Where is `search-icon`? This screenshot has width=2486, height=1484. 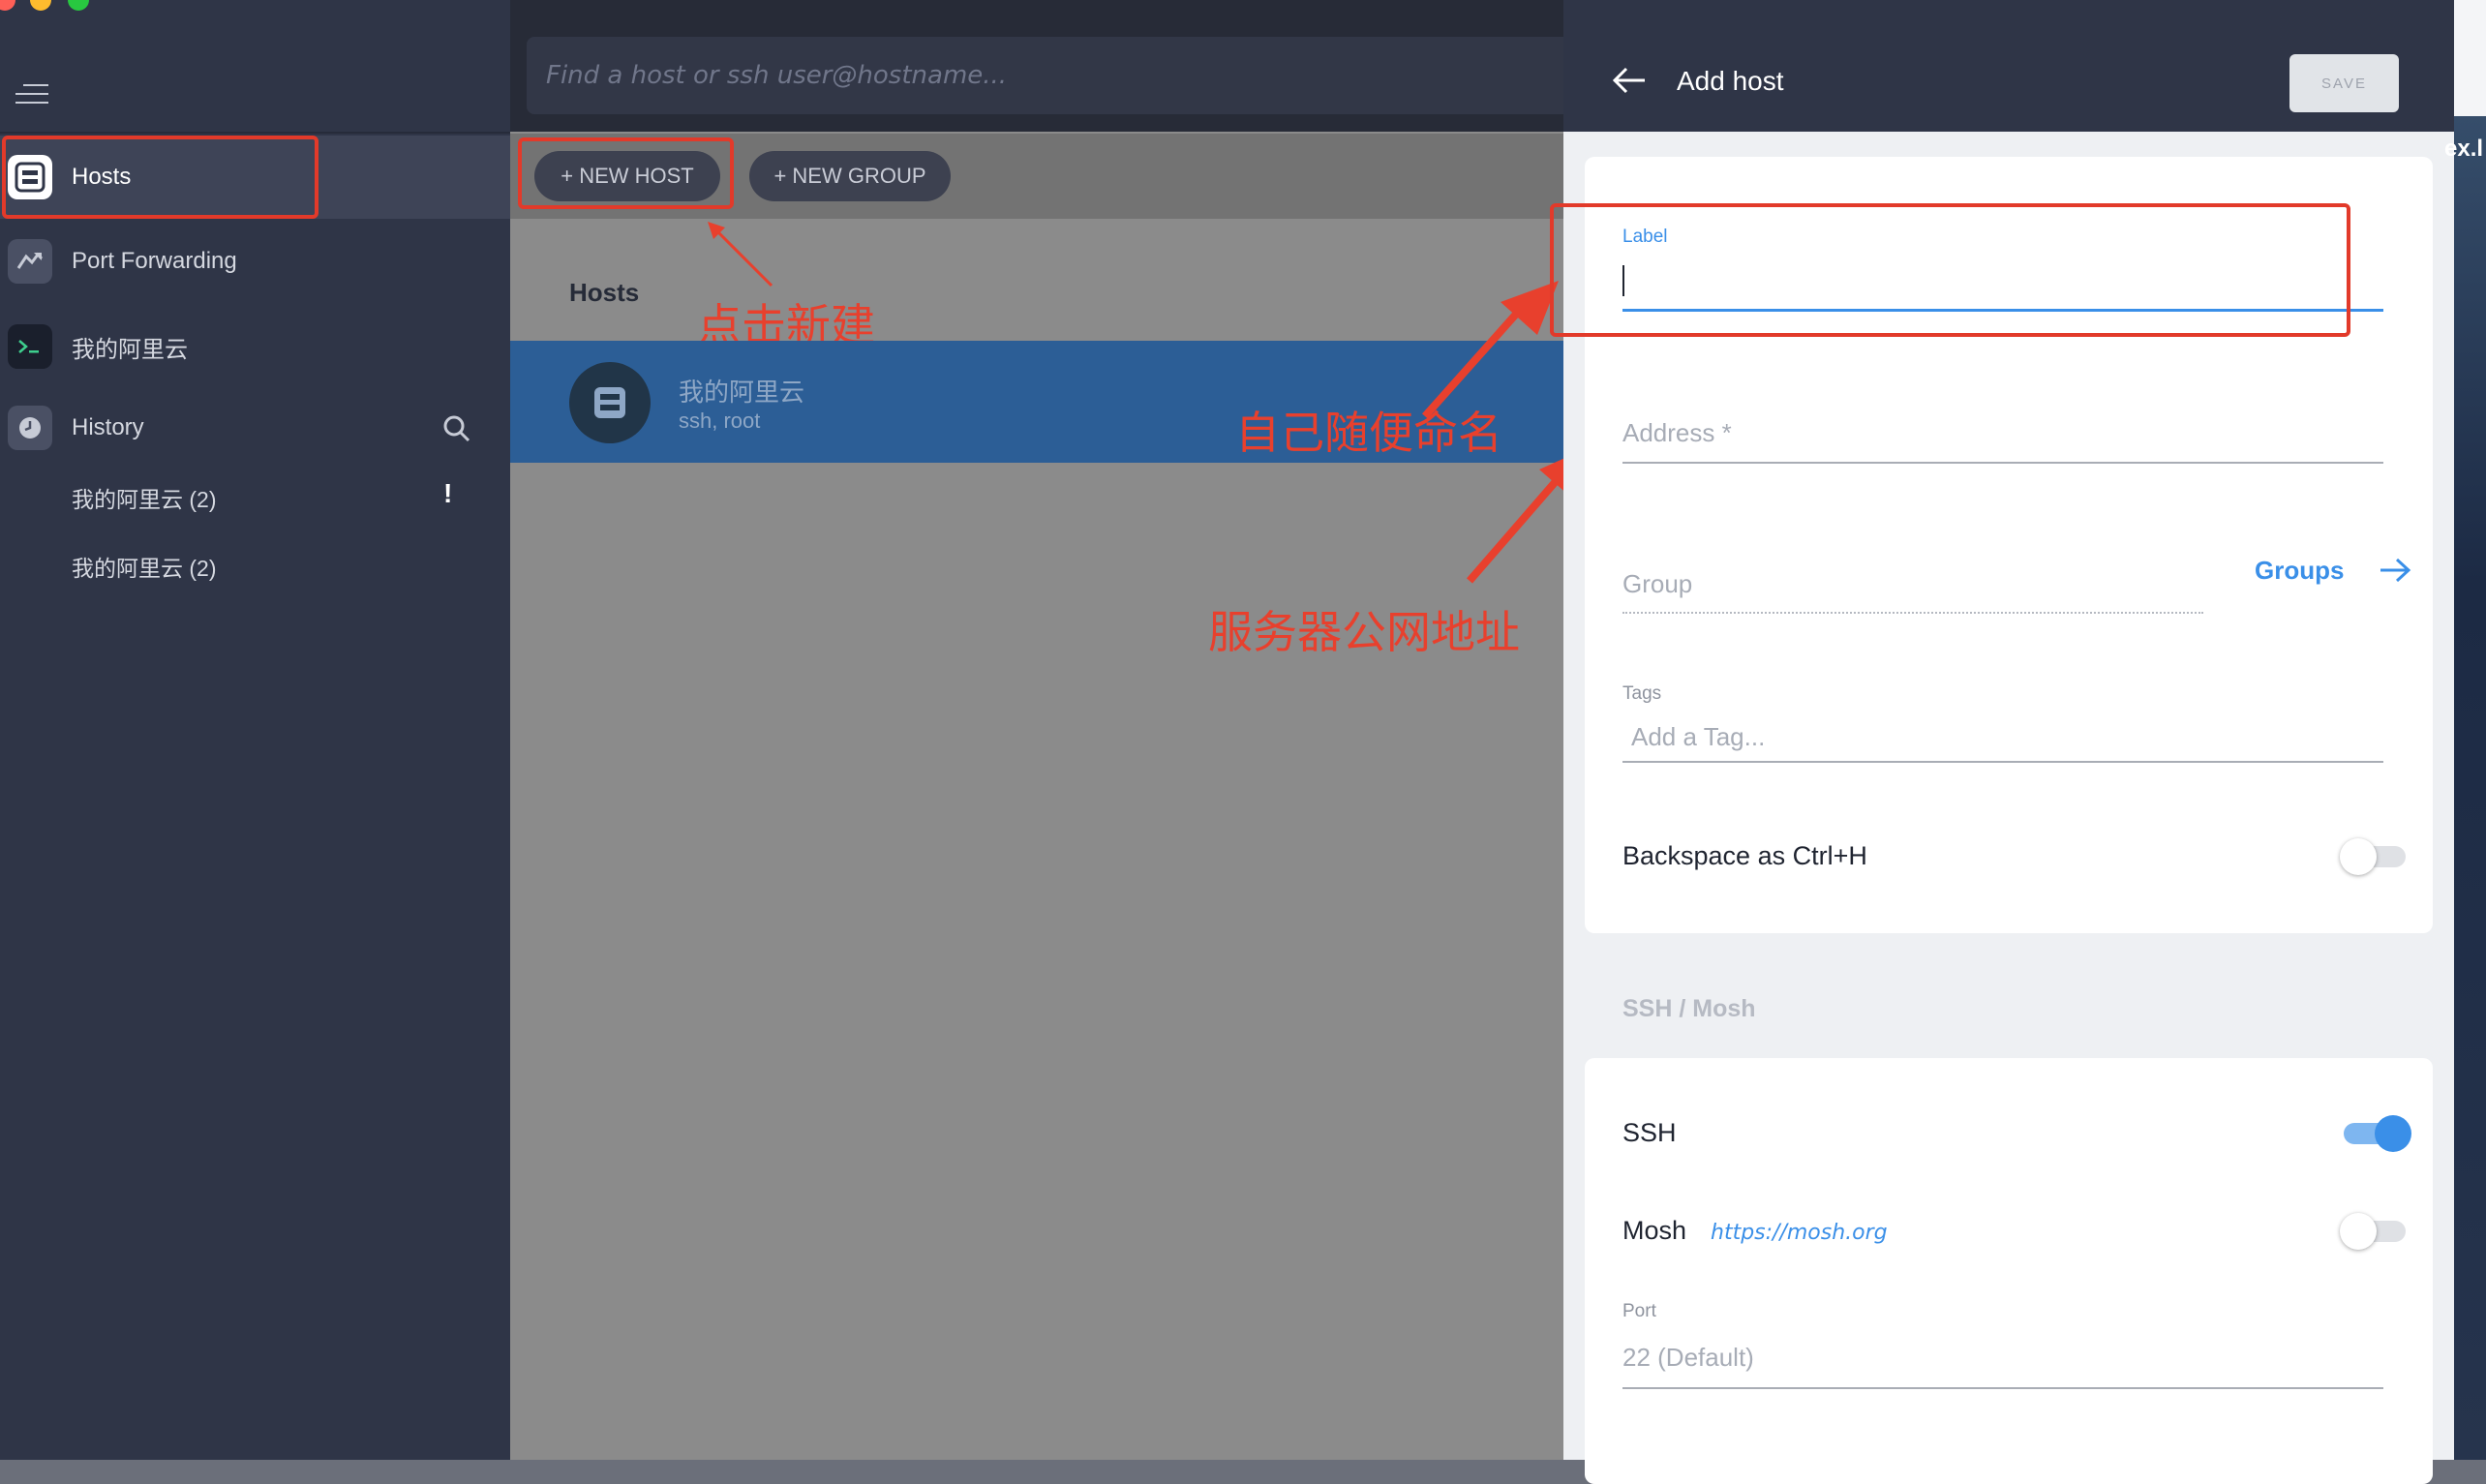
search-icon is located at coordinates (456, 428).